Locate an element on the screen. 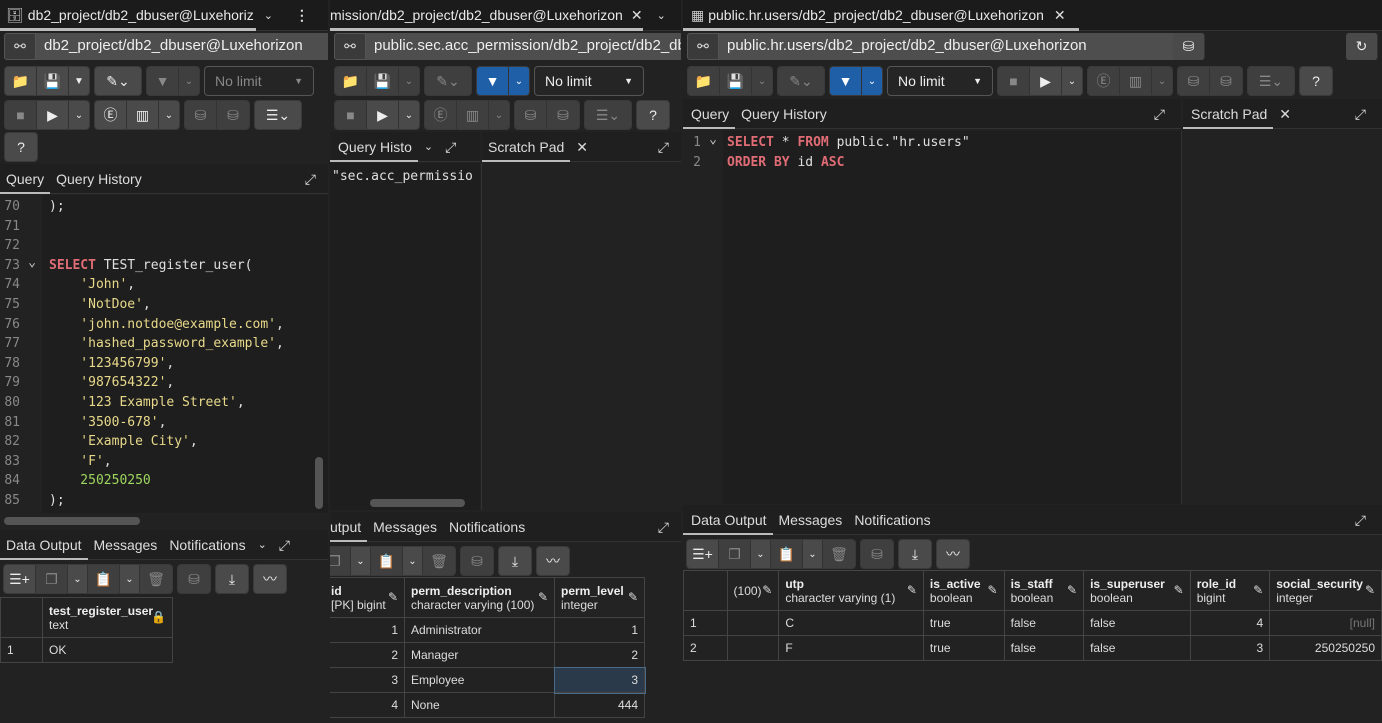 The width and height of the screenshot is (1382, 723). table-row: 2 Manager 2 is located at coordinates (487, 655).